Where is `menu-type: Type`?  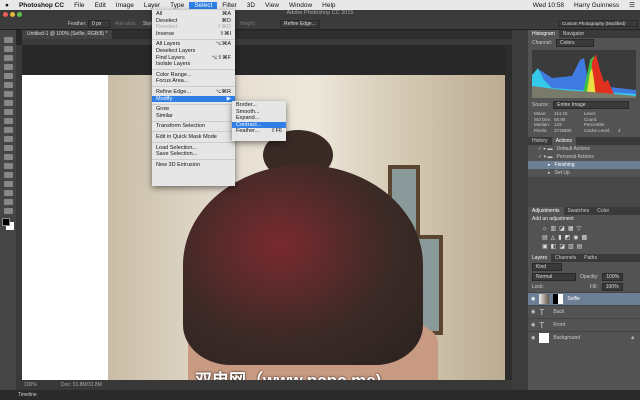 menu-type: Type is located at coordinates (177, 5).